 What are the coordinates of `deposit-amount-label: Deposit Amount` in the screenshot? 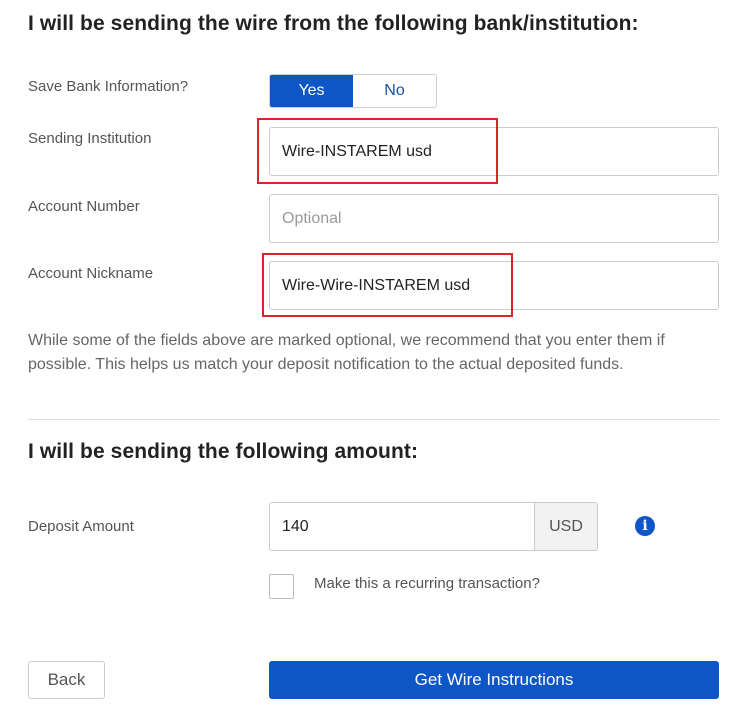 It's located at (81, 526).